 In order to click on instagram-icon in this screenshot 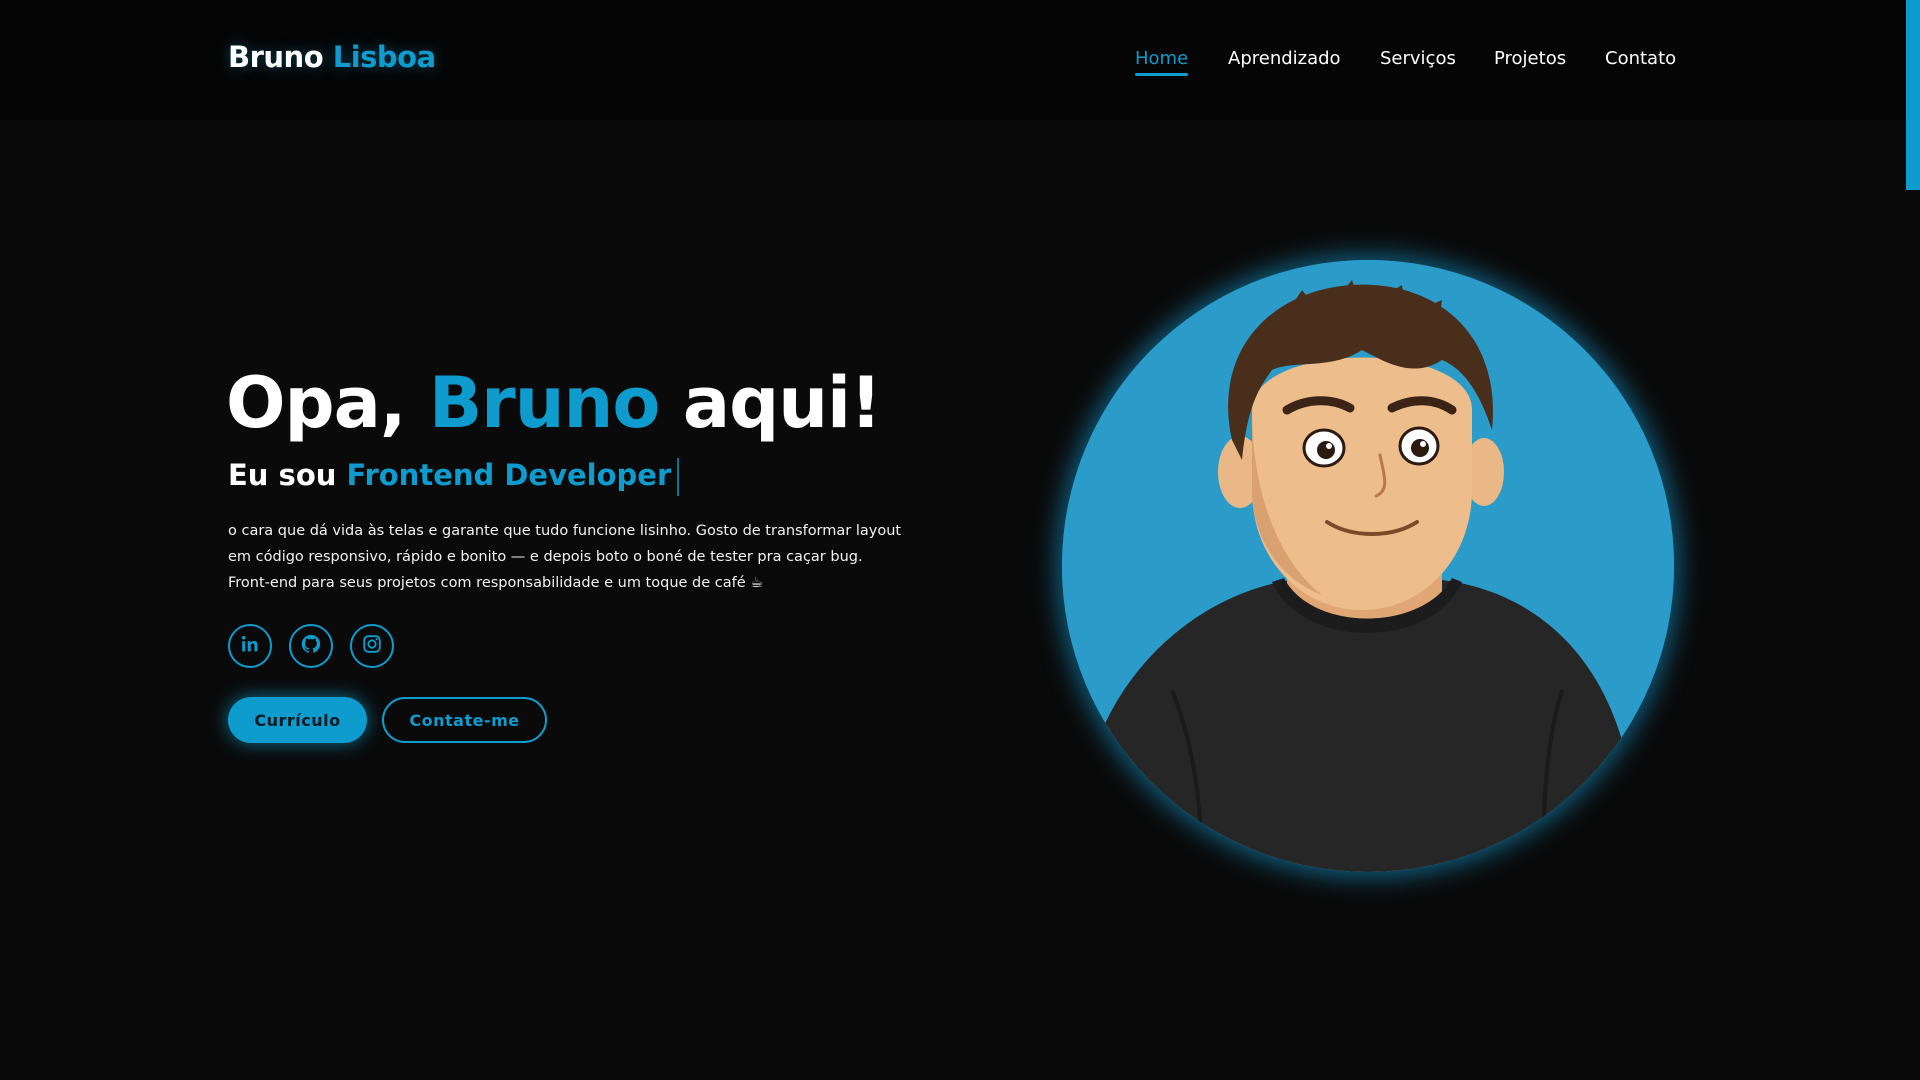, I will do `click(372, 646)`.